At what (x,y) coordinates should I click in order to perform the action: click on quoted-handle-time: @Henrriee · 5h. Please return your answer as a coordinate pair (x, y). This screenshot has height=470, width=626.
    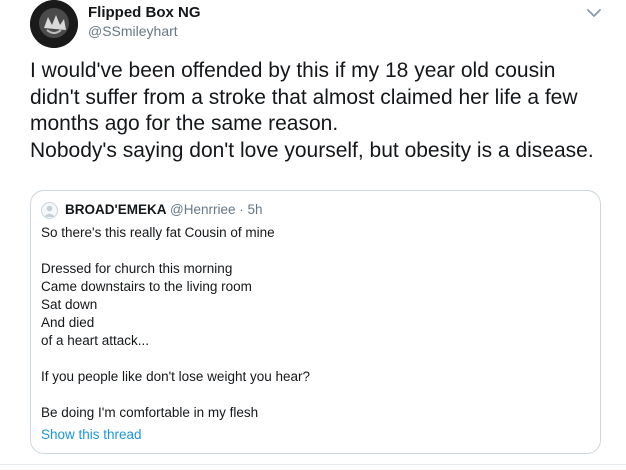
    Looking at the image, I should click on (216, 209).